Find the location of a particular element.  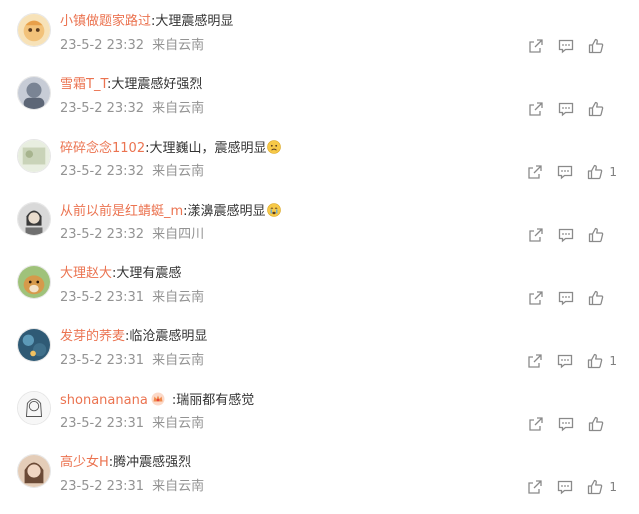

username-link: 大理赵大 is located at coordinates (86, 273).